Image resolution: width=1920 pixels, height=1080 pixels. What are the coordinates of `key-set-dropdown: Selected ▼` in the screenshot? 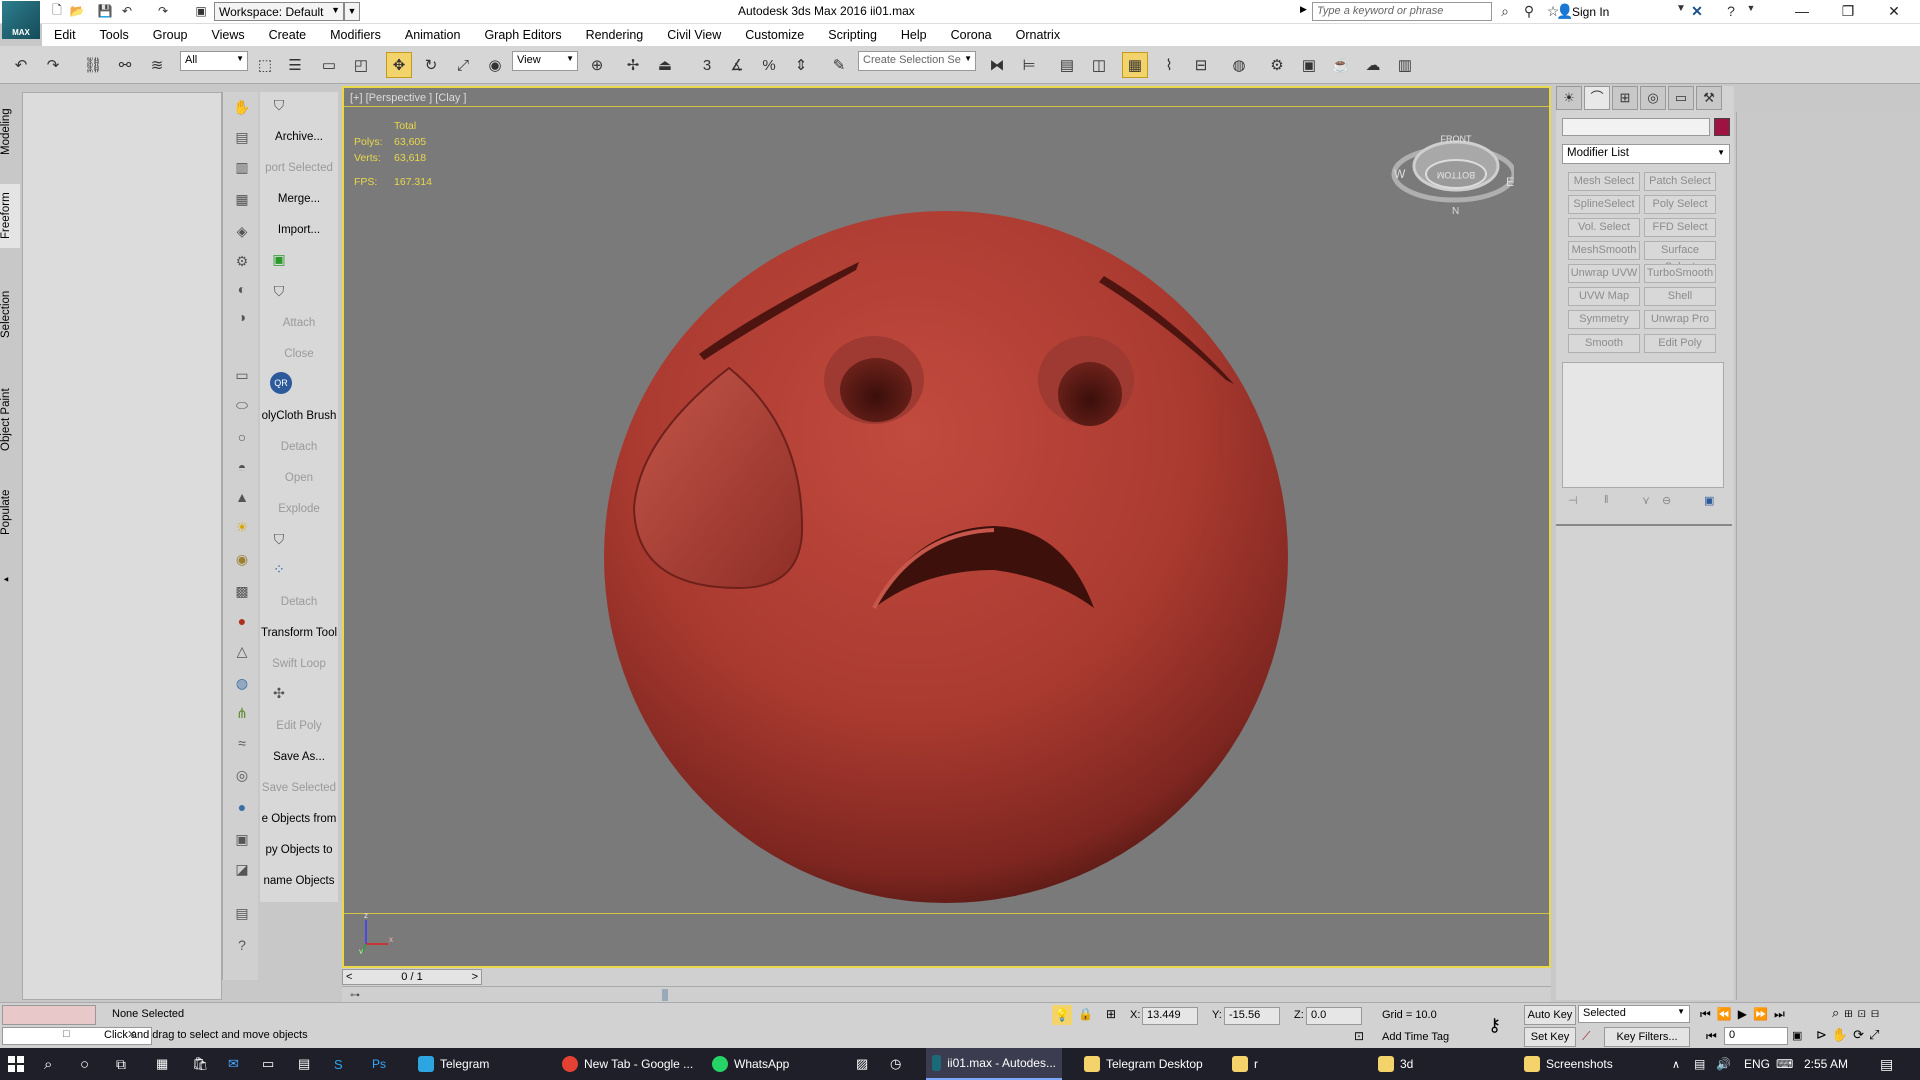 It's located at (1634, 1014).